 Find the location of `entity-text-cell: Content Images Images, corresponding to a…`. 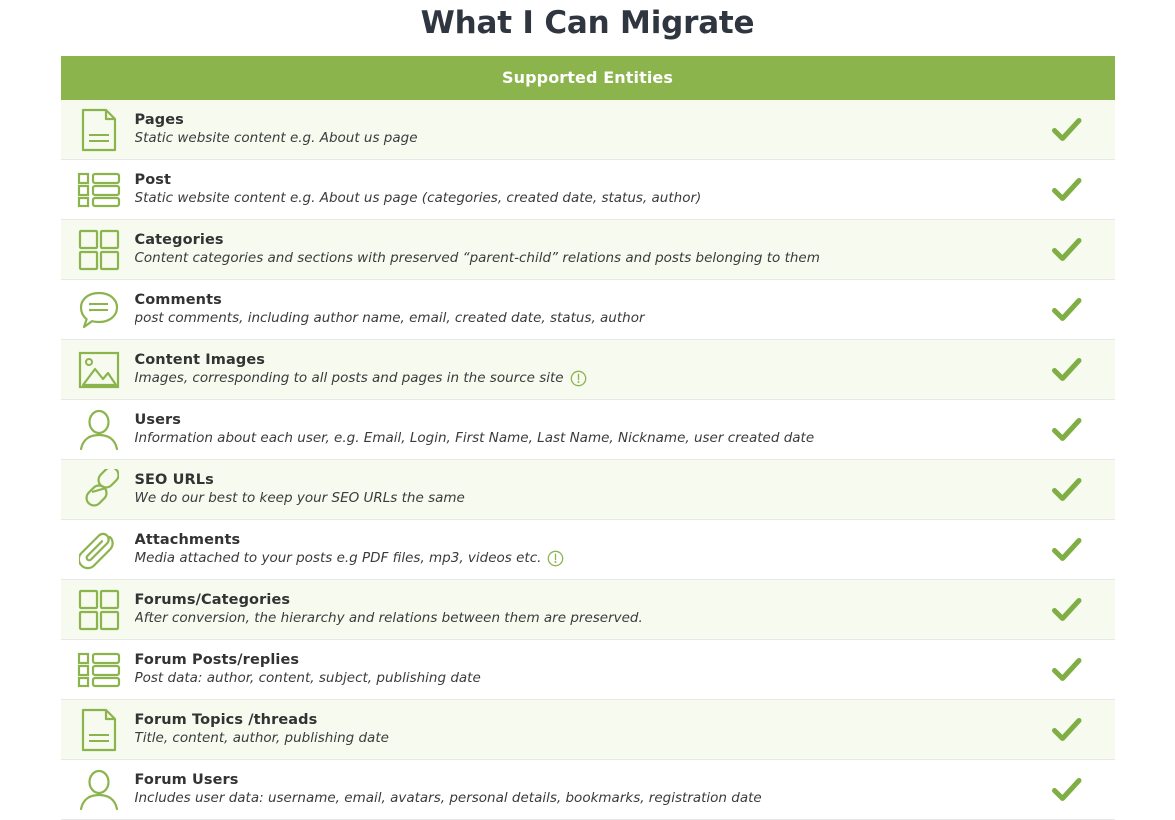

entity-text-cell: Content Images Images, corresponding to a… is located at coordinates (577, 369).